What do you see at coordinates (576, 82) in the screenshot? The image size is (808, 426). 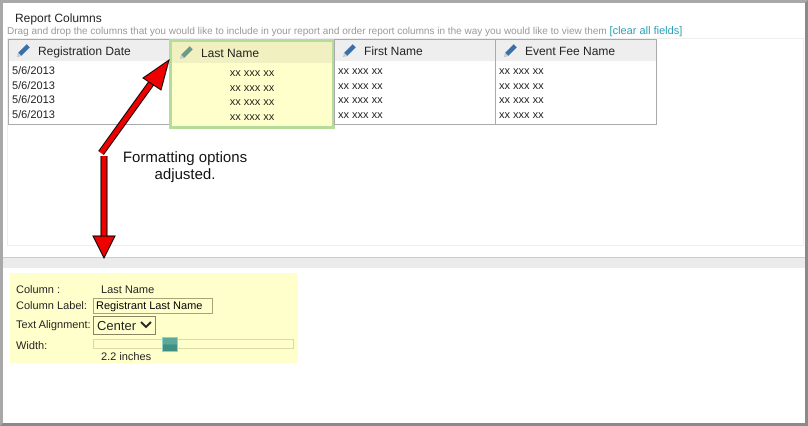 I see `report-column: Event Fee Name xx xxx xx xx xxx xx xx xxx xx xx xxx xx` at bounding box center [576, 82].